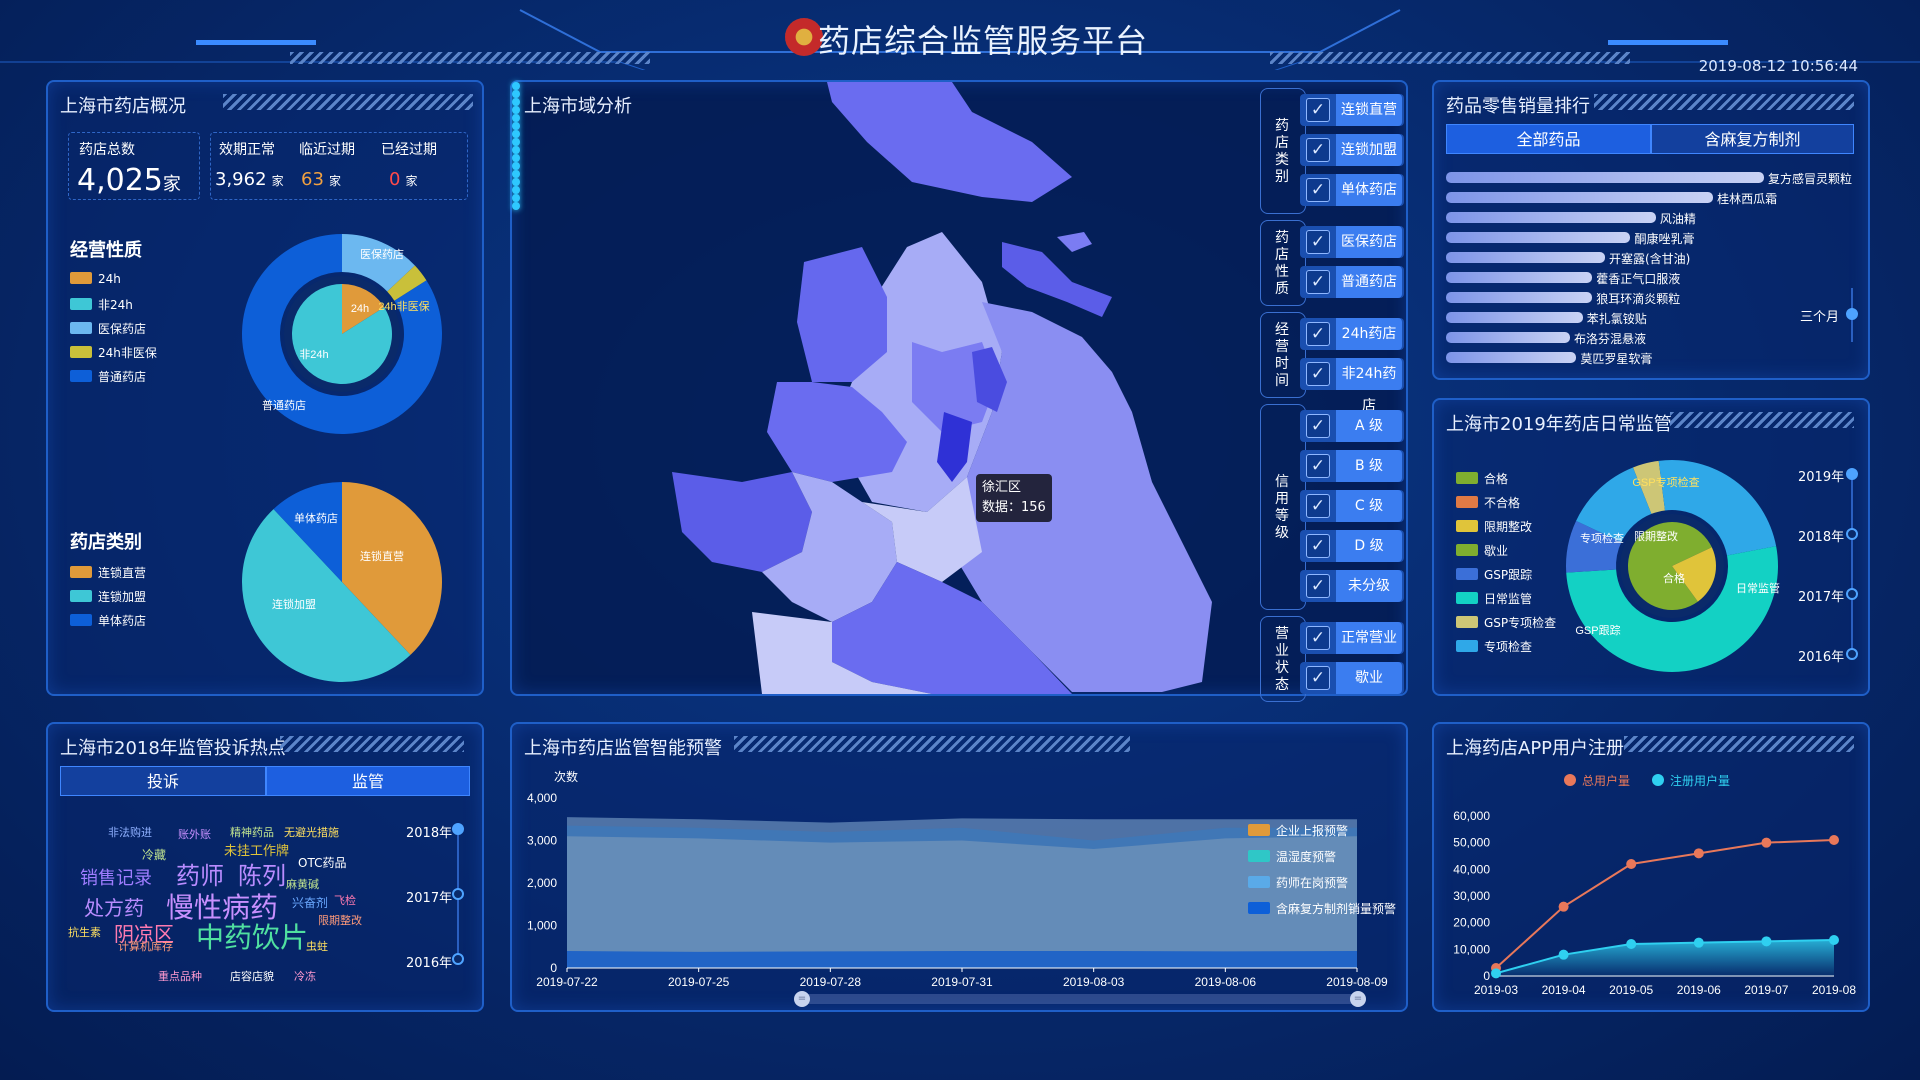  I want to click on filter-checkbox: ✓ 单体药店, so click(1352, 190).